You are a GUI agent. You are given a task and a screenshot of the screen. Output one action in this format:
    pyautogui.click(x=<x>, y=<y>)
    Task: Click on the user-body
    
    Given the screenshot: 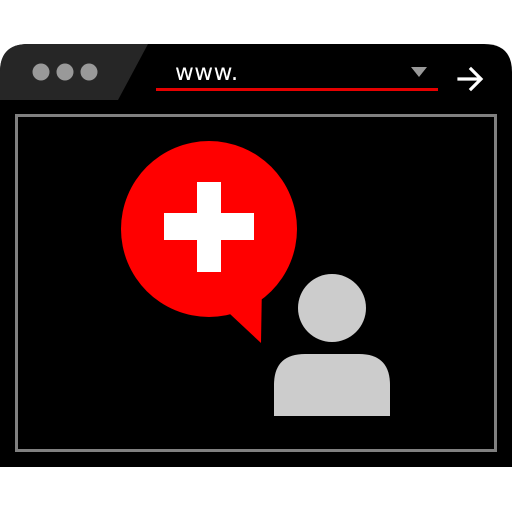 What is the action you would take?
    pyautogui.click(x=332, y=385)
    